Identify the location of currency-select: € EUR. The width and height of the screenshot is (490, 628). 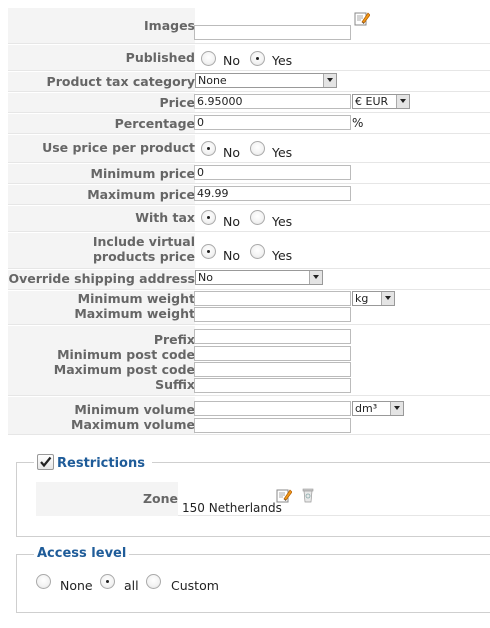
(381, 101).